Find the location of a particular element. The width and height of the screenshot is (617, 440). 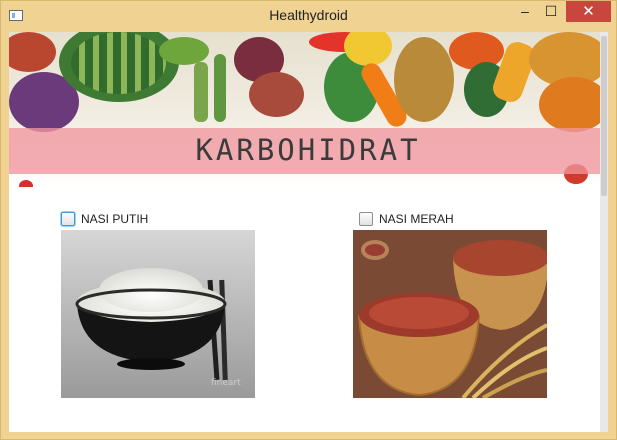

option-nasi-putih: NASI PUTIH is located at coordinates (104, 219).